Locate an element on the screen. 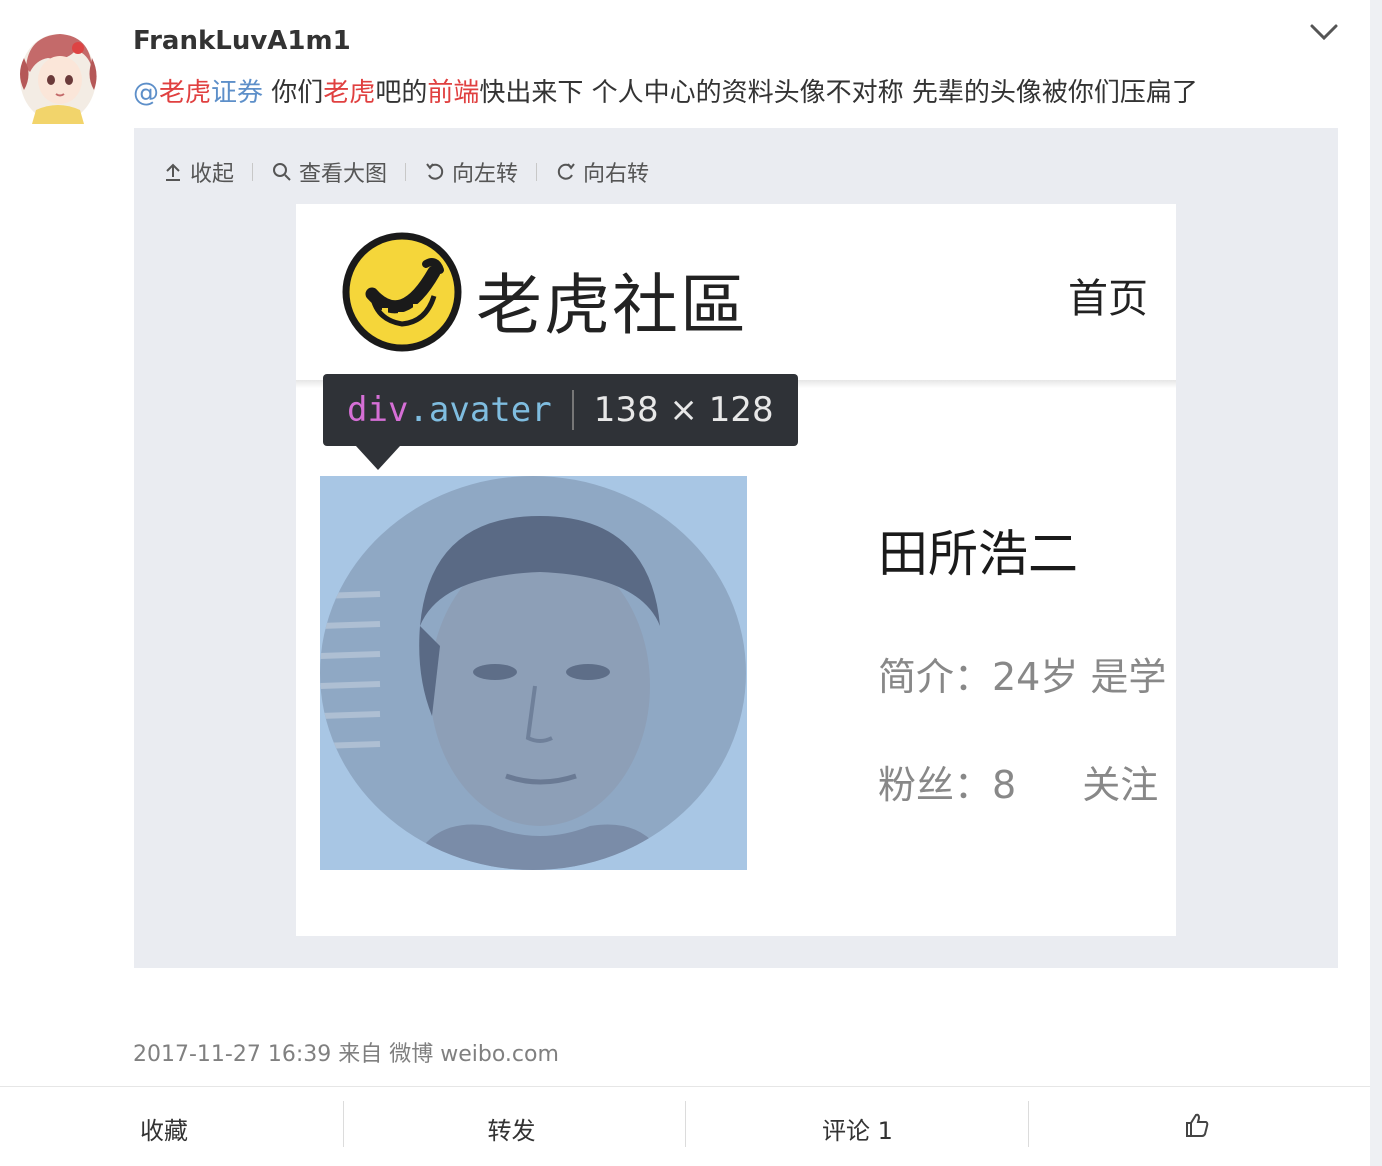  tooltip-dimensions: 138 × 128 is located at coordinates (683, 410).